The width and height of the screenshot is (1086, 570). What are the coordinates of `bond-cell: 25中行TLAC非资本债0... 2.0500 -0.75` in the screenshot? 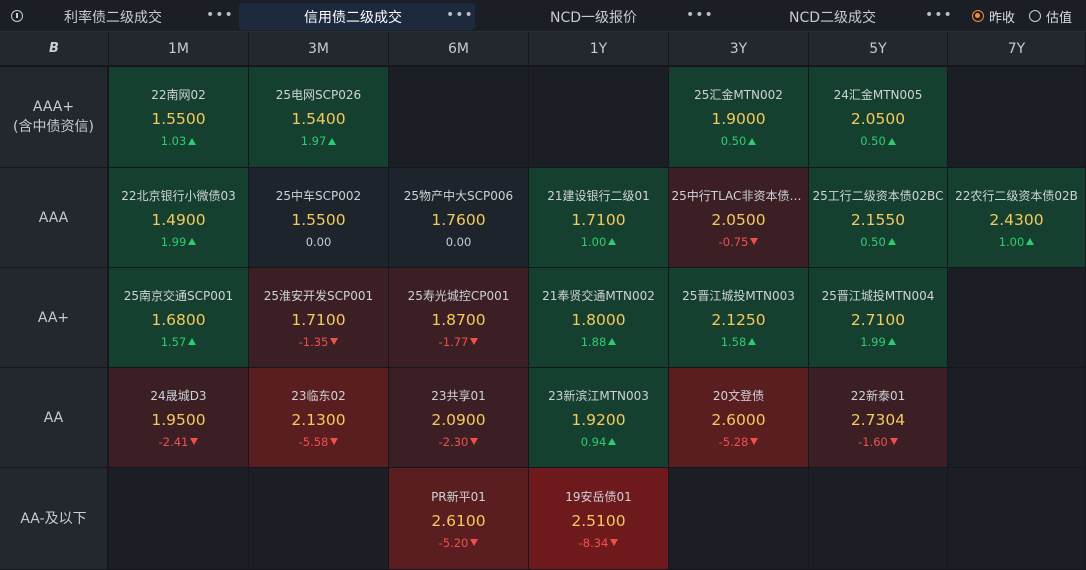 It's located at (739, 218).